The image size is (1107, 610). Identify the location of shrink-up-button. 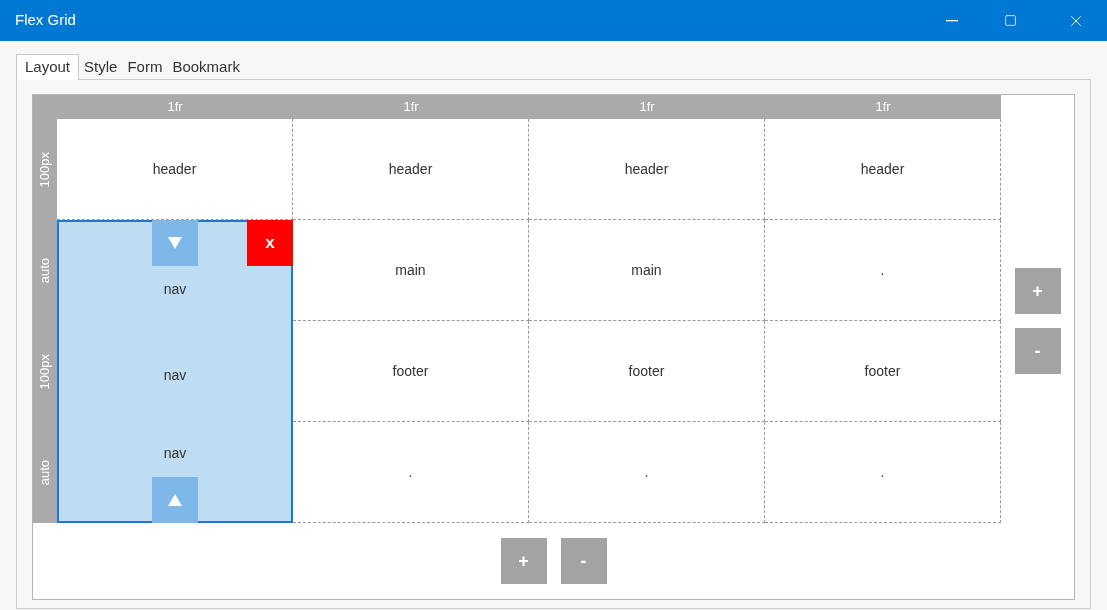
(175, 500).